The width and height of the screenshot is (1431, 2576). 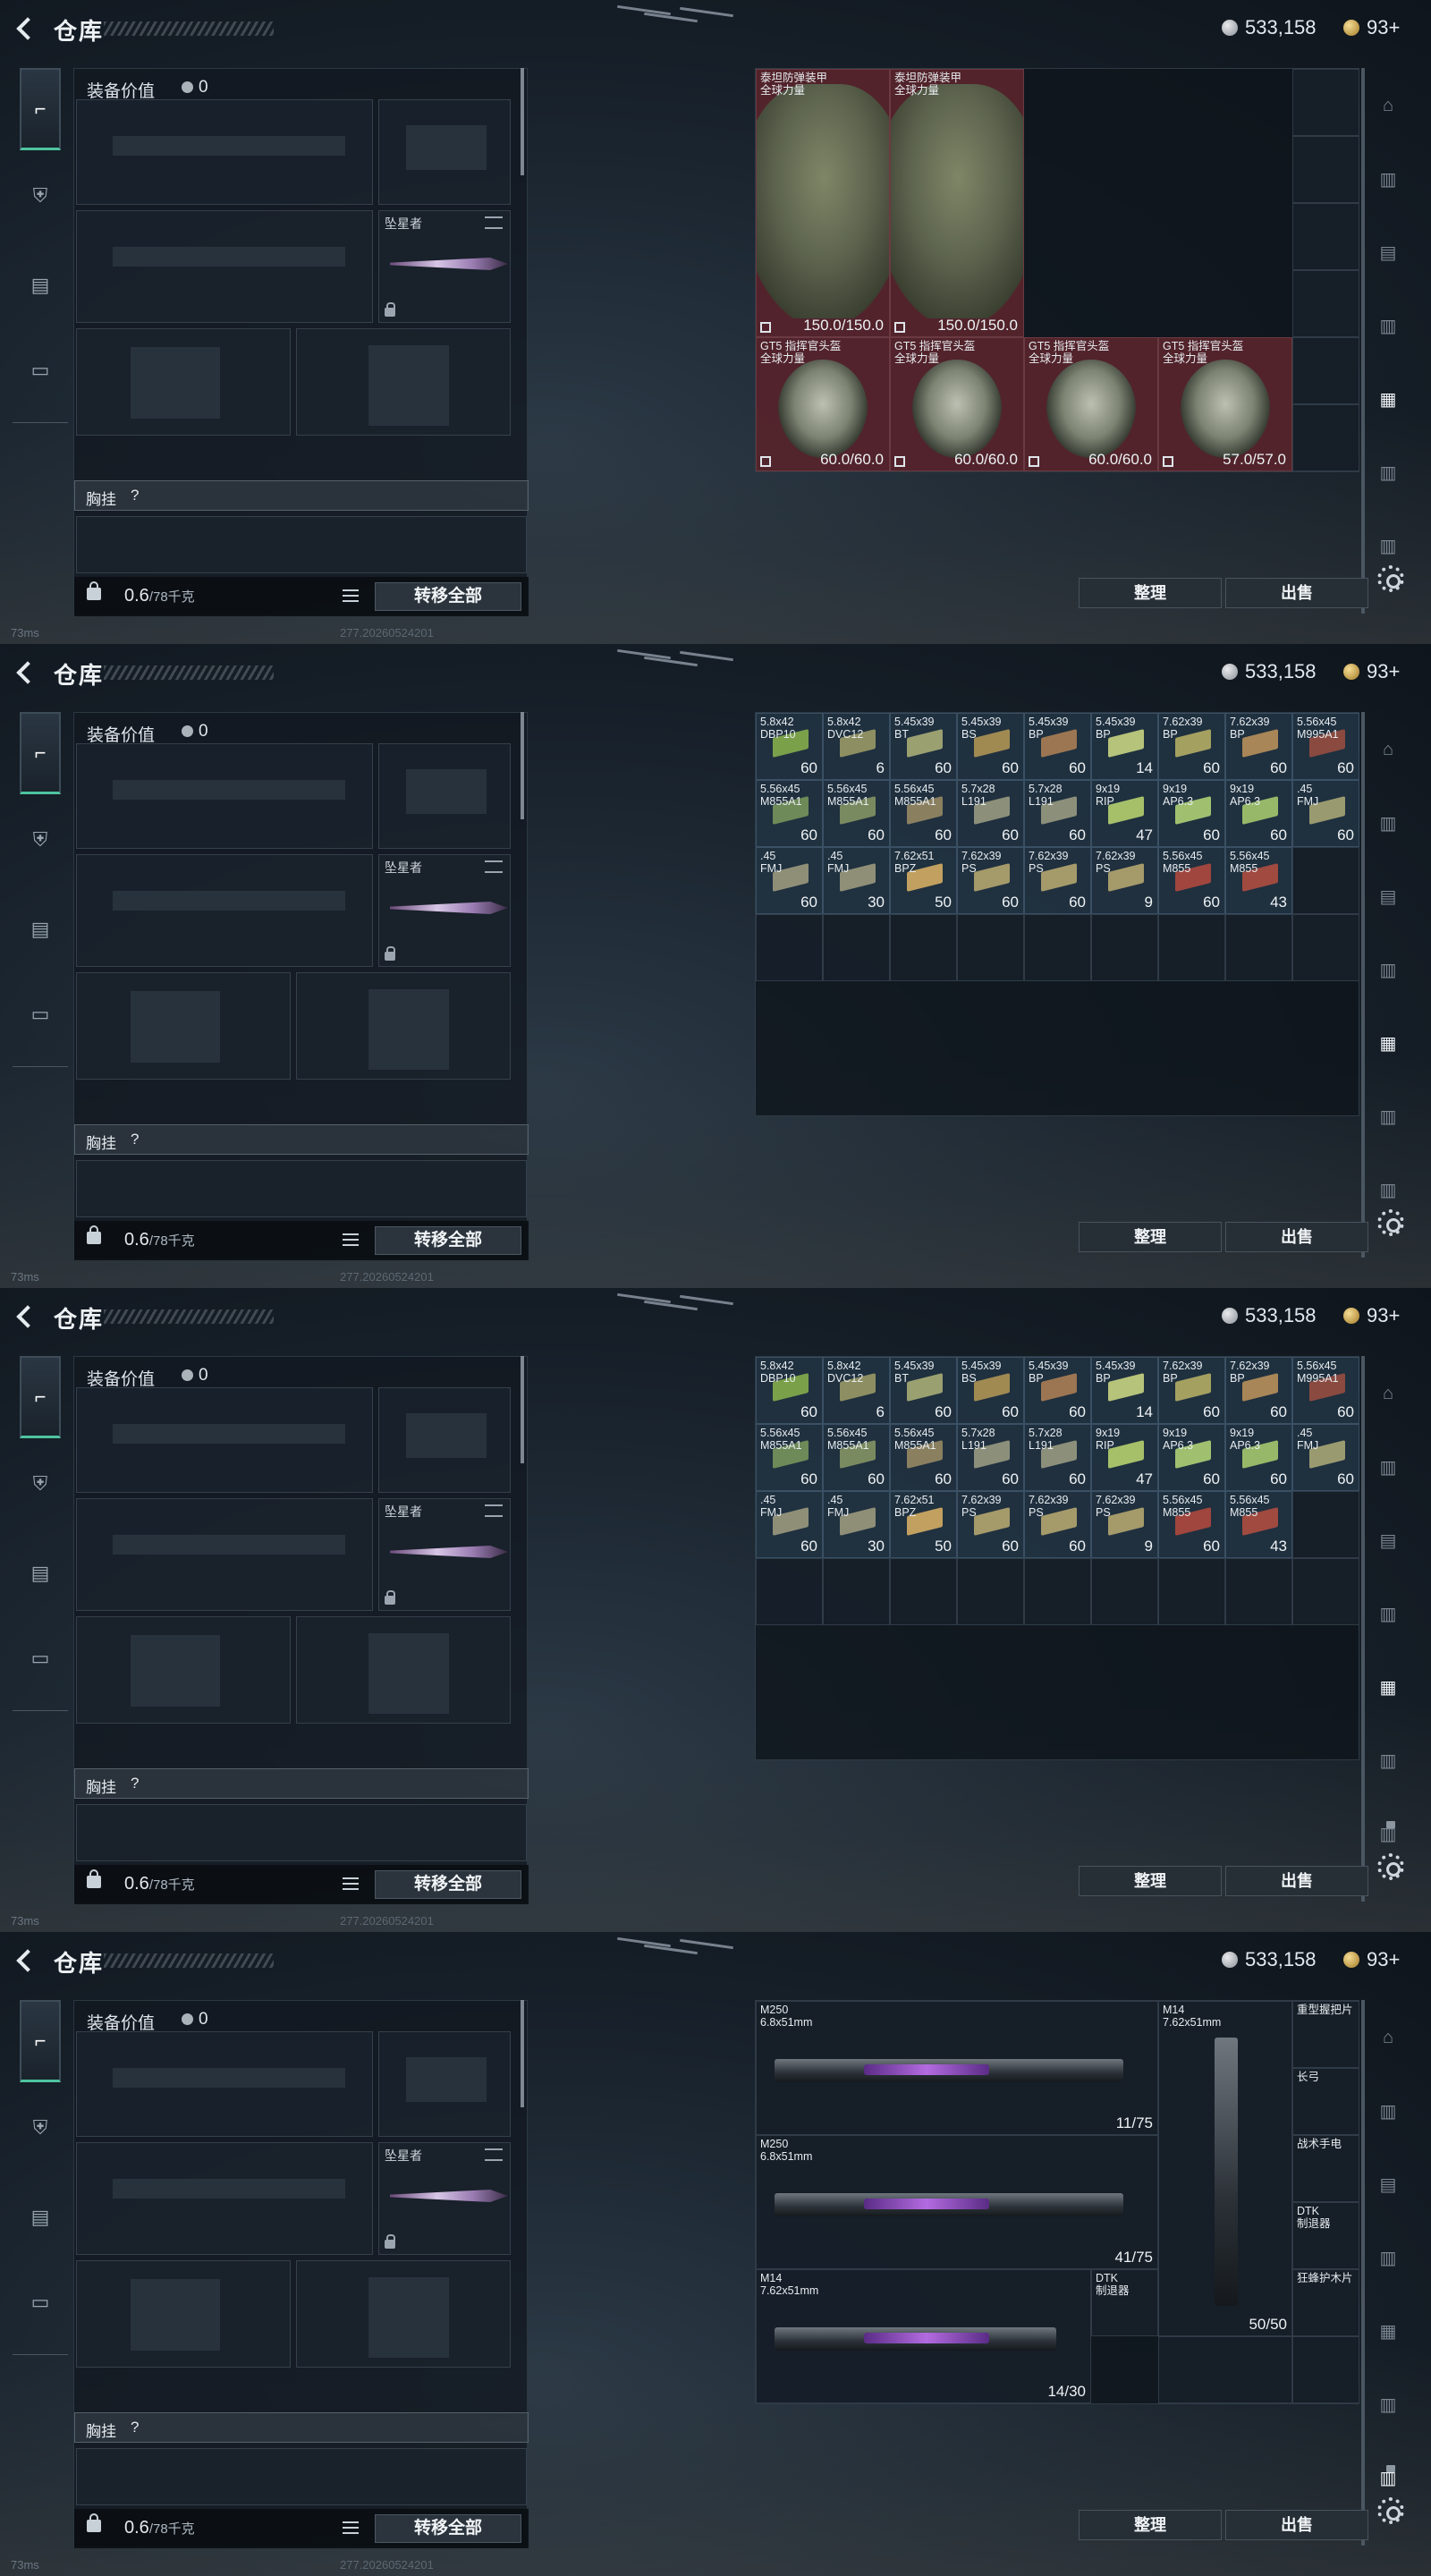 I want to click on armor-item: 泰坦防弹装甲 全球力量 150.0/150.0, so click(x=957, y=203).